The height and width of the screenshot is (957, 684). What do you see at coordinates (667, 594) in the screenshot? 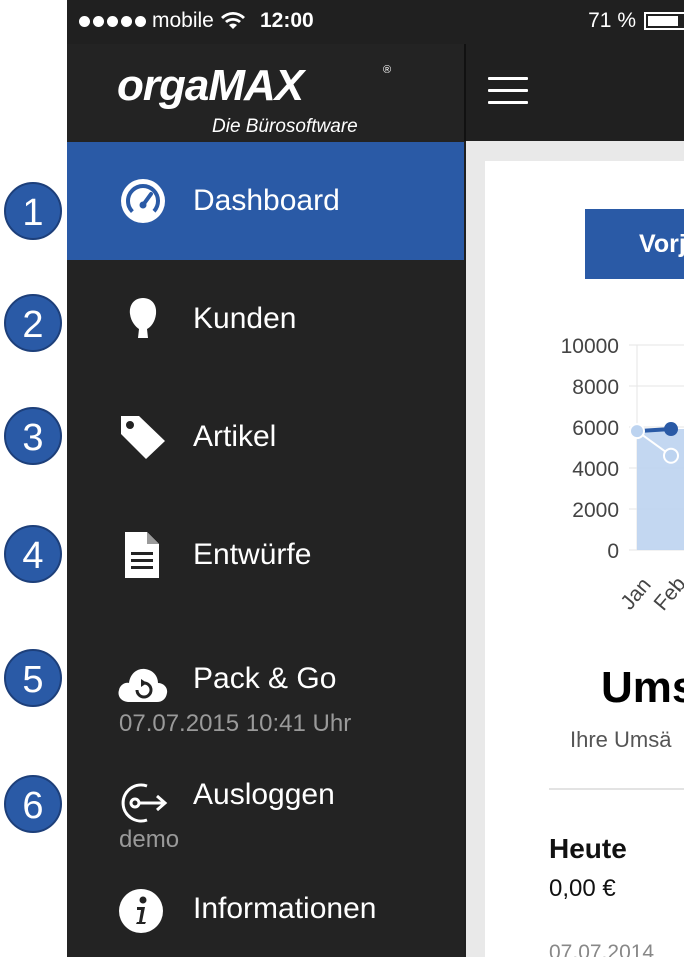
I see `x-tick-label: Feb` at bounding box center [667, 594].